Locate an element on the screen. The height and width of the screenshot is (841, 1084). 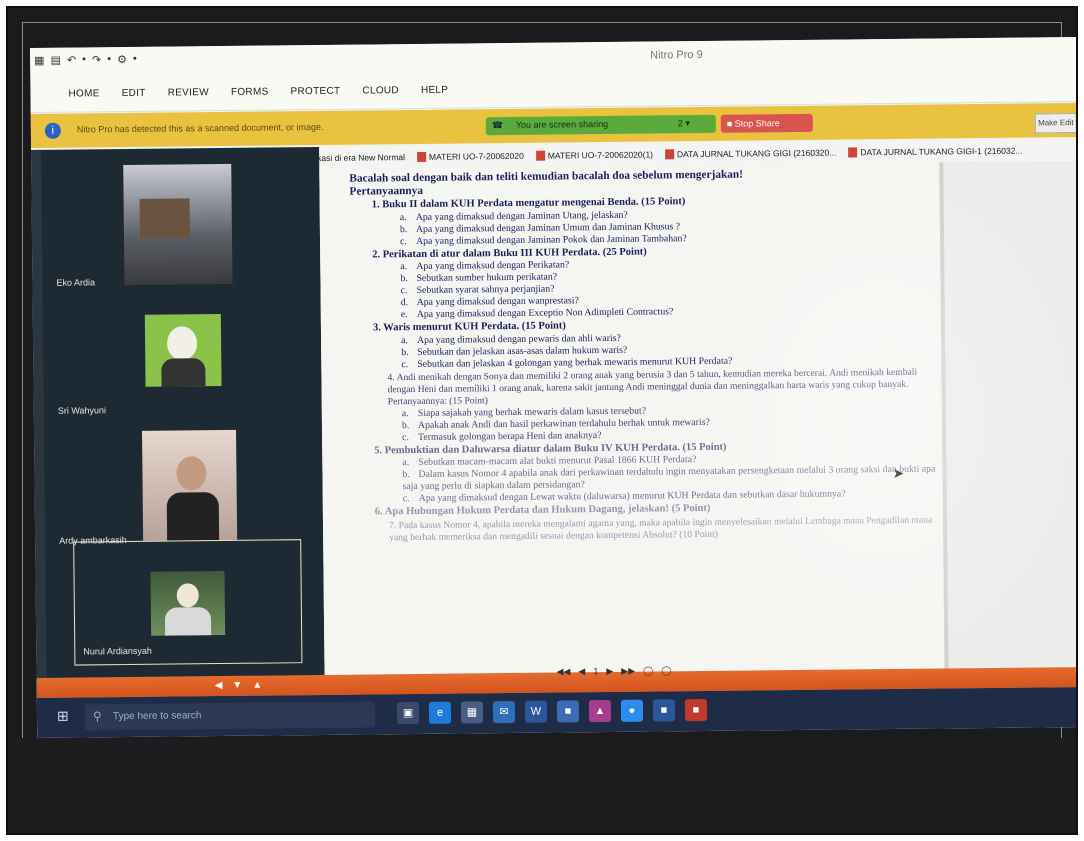
participant-count: 2 ▾ is located at coordinates (684, 123).